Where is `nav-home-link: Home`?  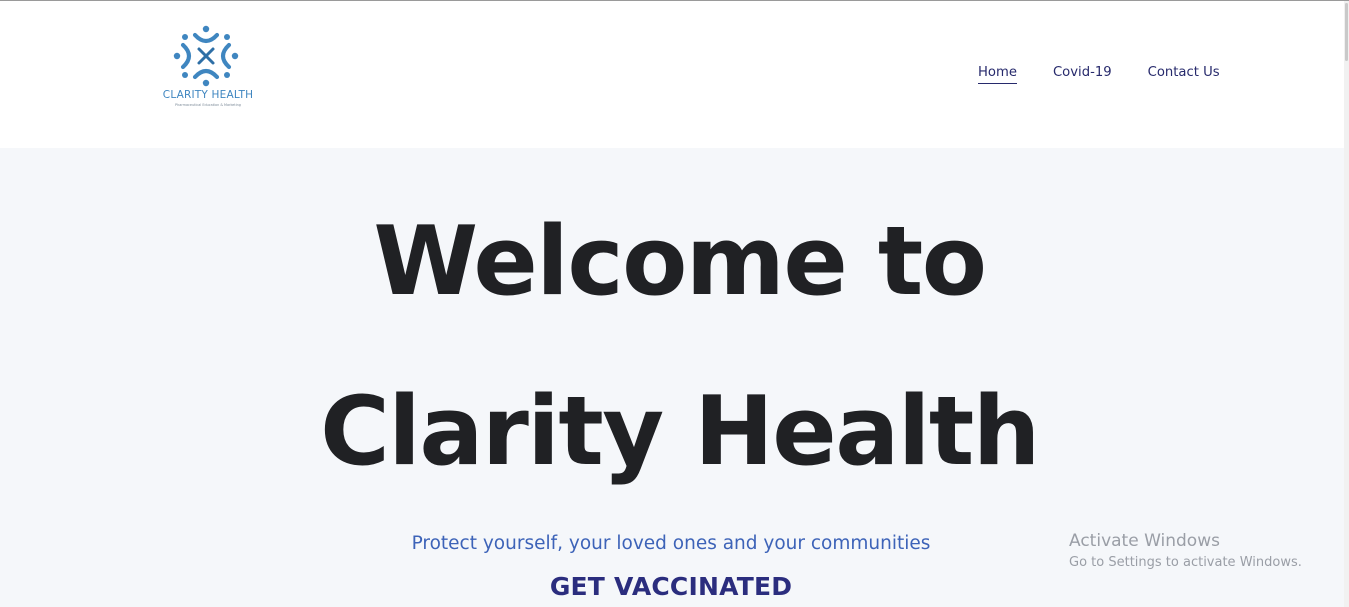 nav-home-link: Home is located at coordinates (997, 74).